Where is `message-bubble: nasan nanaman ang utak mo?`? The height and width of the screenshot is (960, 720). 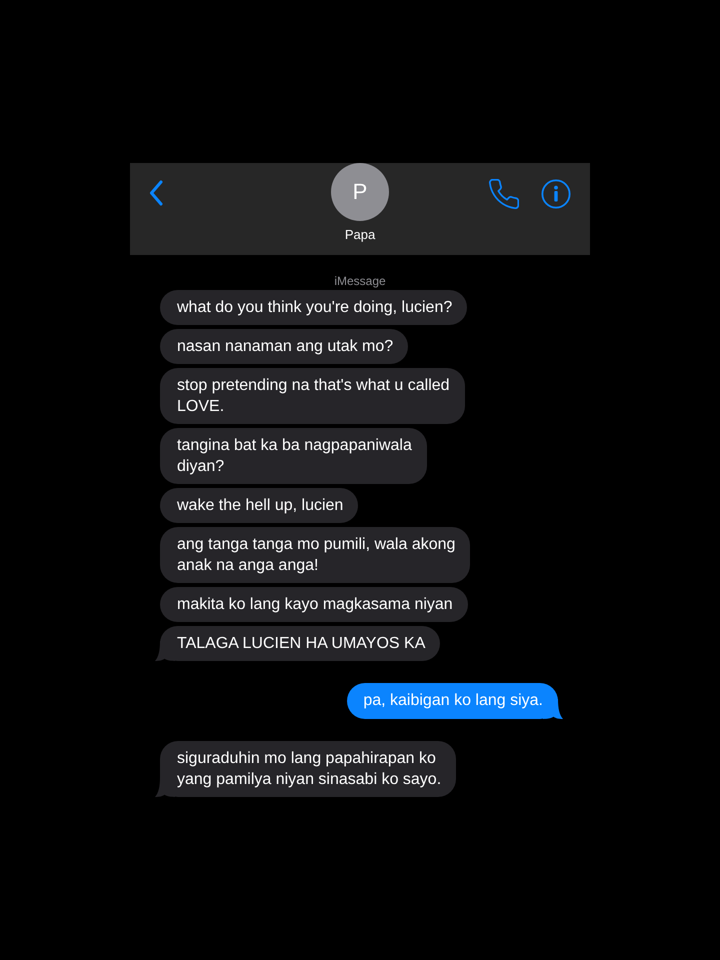
message-bubble: nasan nanaman ang utak mo? is located at coordinates (284, 346).